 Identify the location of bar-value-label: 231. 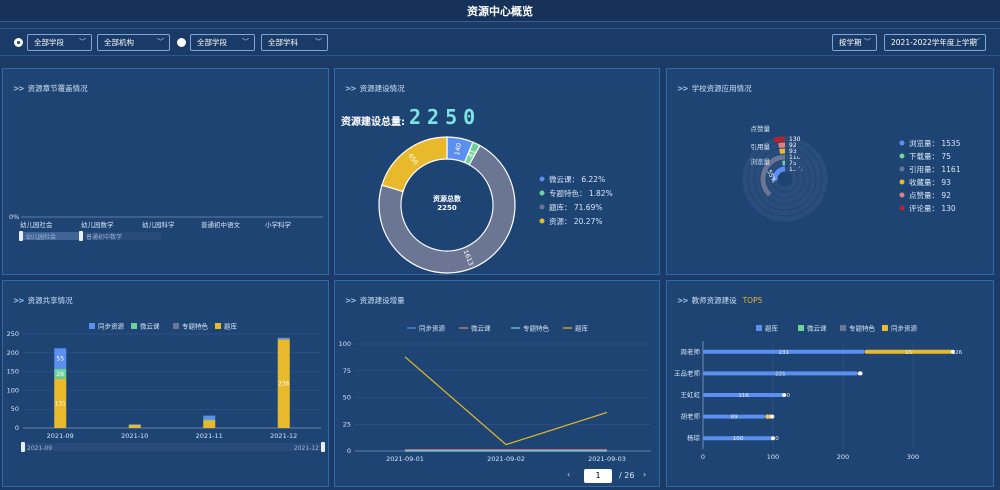
(784, 353).